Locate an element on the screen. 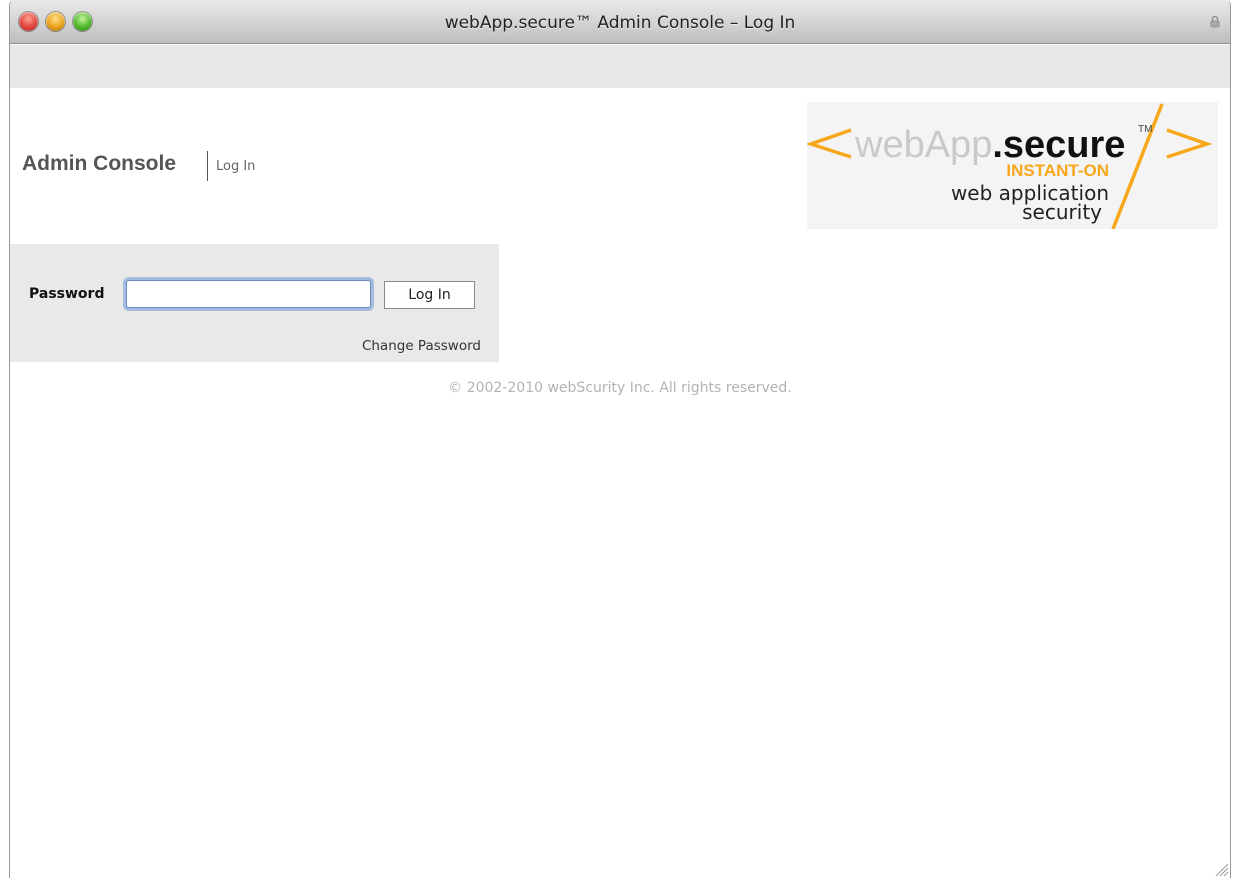  svg-text: webApp.secure is located at coordinates (989, 145).